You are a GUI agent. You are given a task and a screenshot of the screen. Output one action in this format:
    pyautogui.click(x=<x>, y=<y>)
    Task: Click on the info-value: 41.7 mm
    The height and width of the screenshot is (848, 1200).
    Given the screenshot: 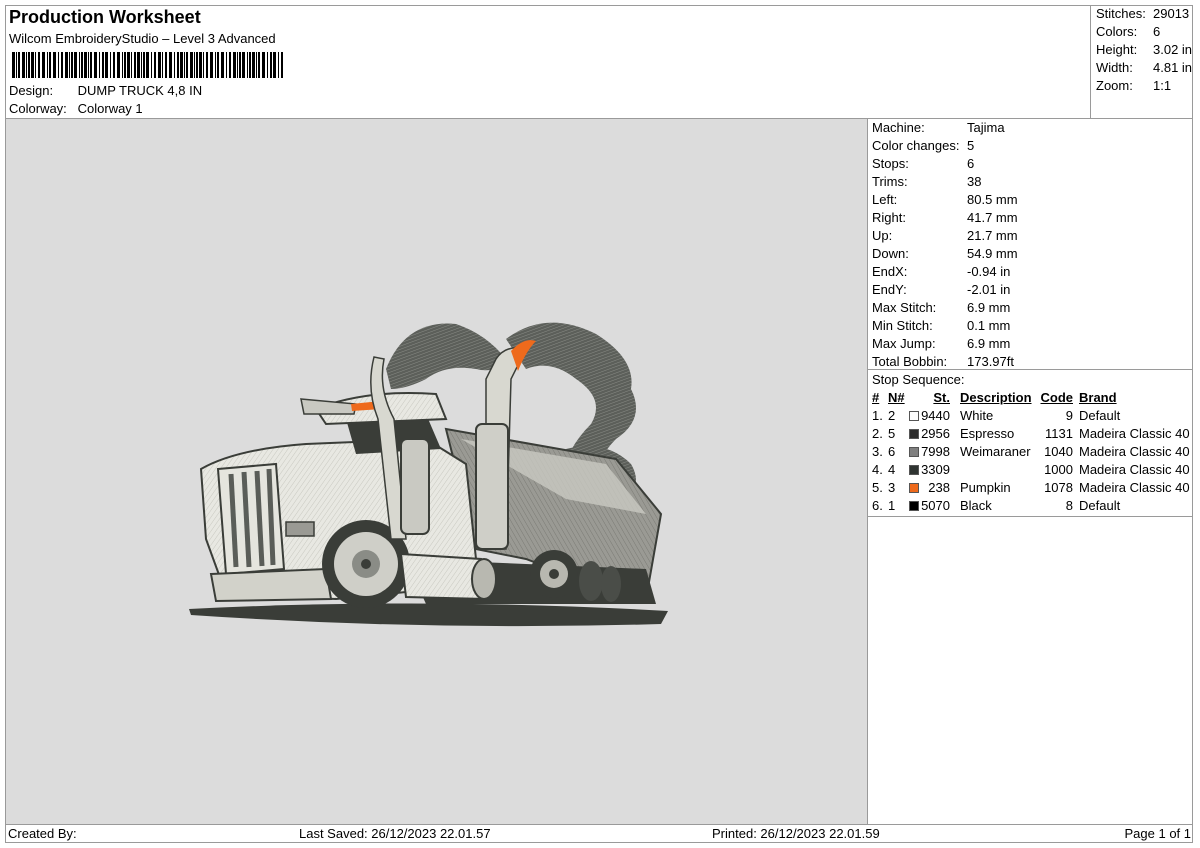 What is the action you would take?
    pyautogui.click(x=992, y=217)
    